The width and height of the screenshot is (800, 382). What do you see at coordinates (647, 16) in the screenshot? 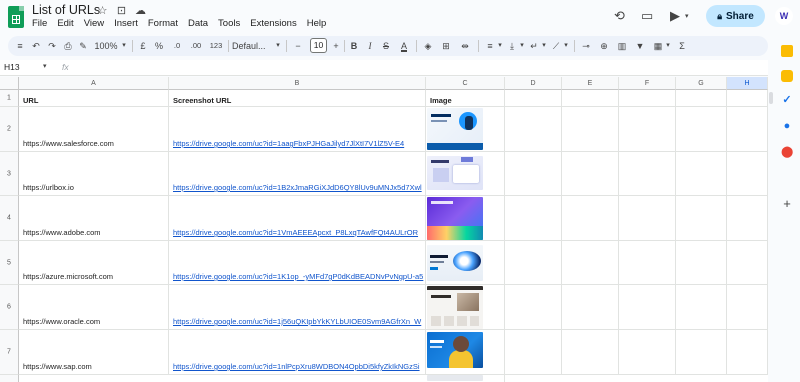
I see `comment-icon: ▭` at bounding box center [647, 16].